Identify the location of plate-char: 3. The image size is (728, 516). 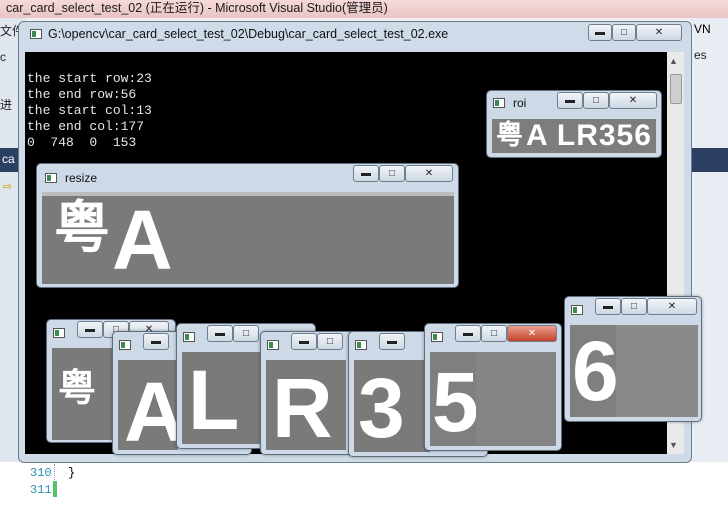
(381, 406).